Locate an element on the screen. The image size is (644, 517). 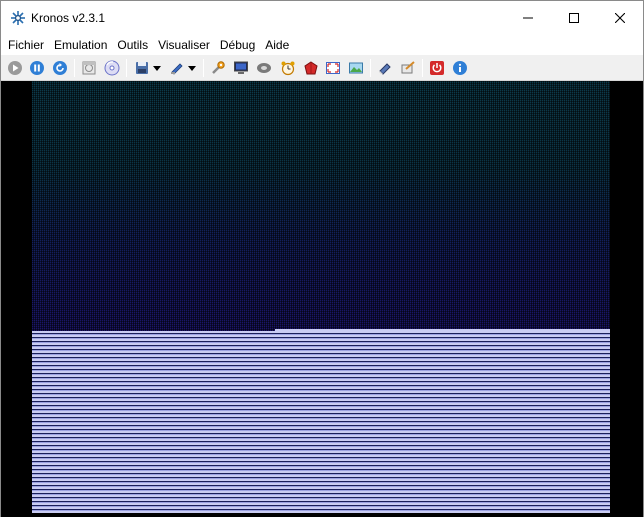
open-iso-icon is located at coordinates (89, 68).